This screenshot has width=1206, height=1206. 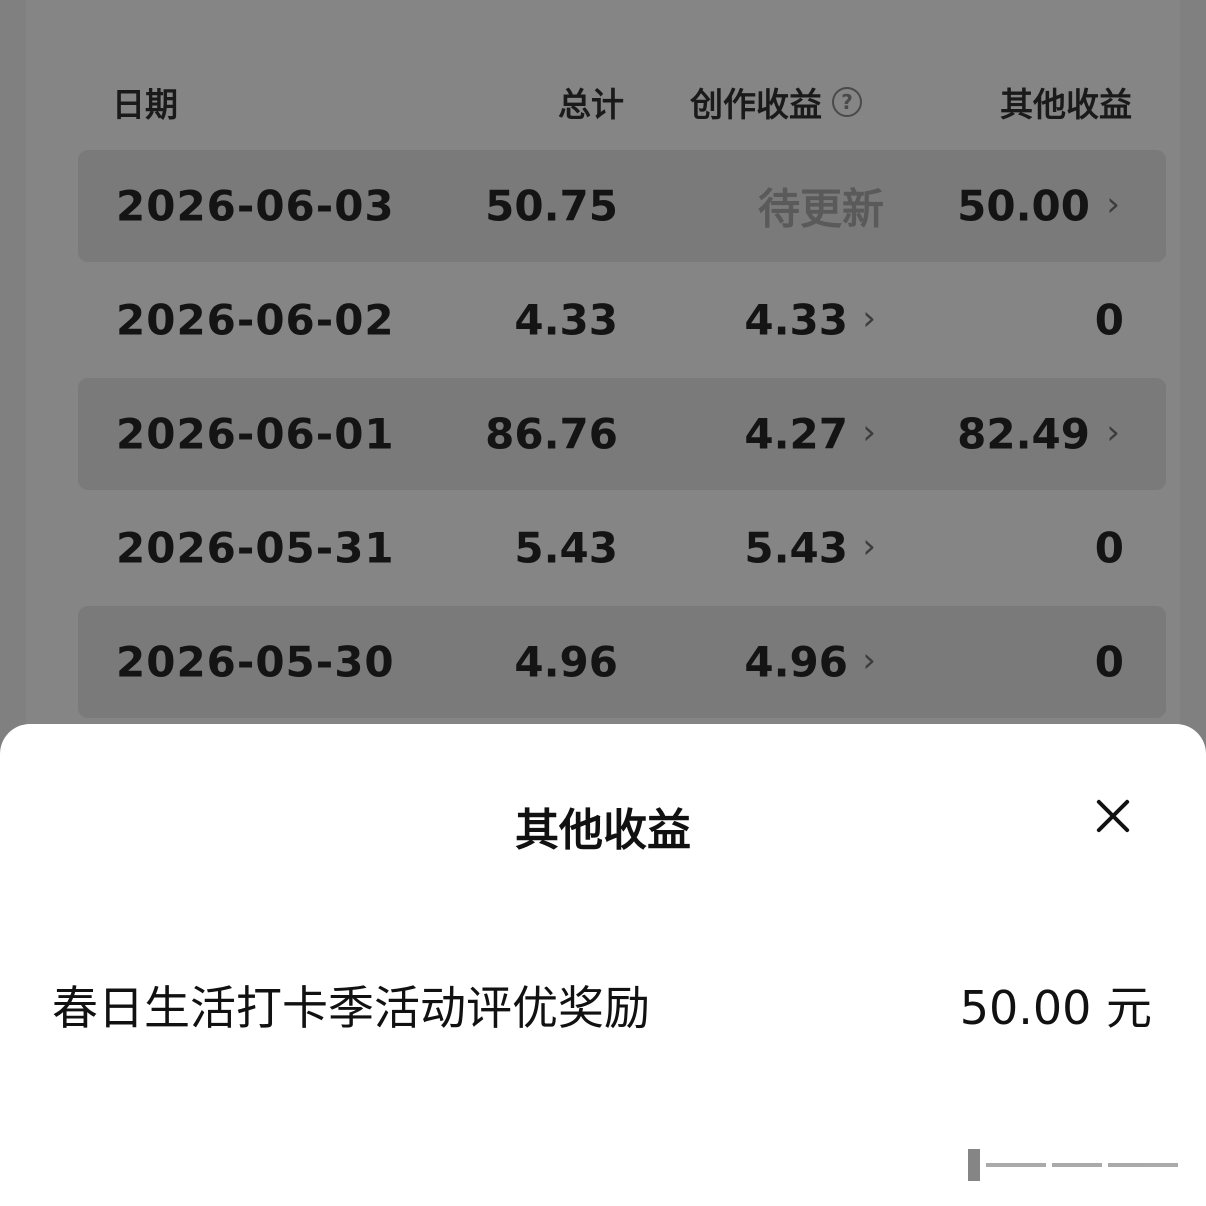 What do you see at coordinates (622, 206) in the screenshot?
I see `table-row: 2026-06-03 50.75 待更新 50.00 ›` at bounding box center [622, 206].